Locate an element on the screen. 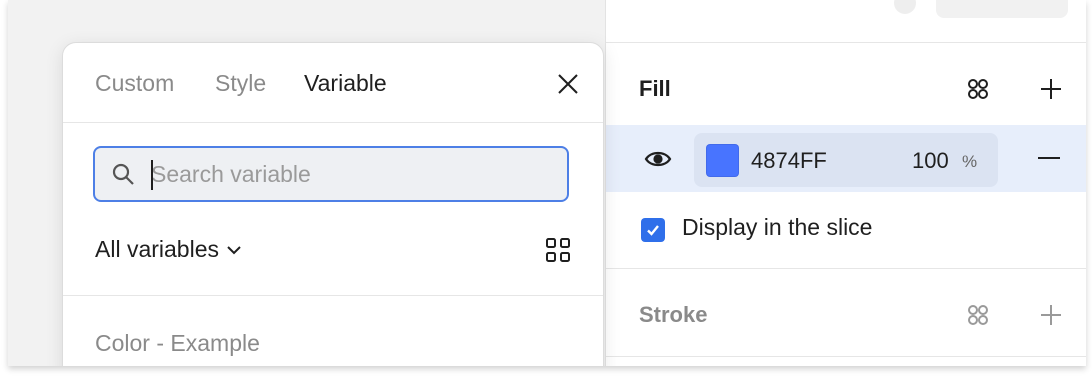 This screenshot has height=382, width=1092. display-in-slice-checkbox is located at coordinates (653, 230).